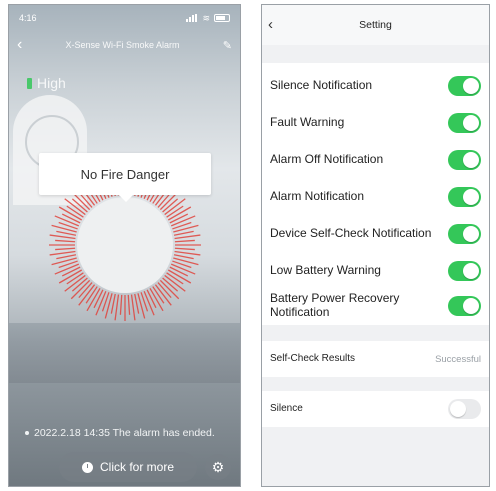 The height and width of the screenshot is (491, 496). Describe the element at coordinates (87, 467) in the screenshot. I see `clock-icon` at that location.